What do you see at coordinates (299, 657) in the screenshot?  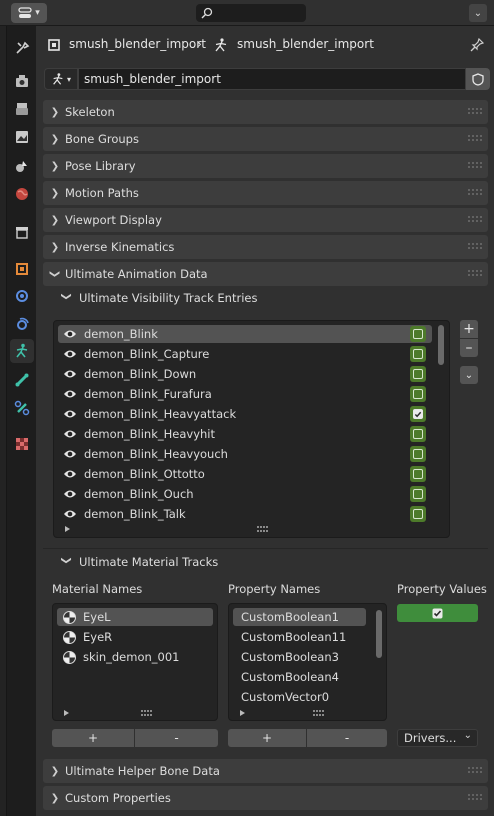 I see `property-row: CustomBoolean3` at bounding box center [299, 657].